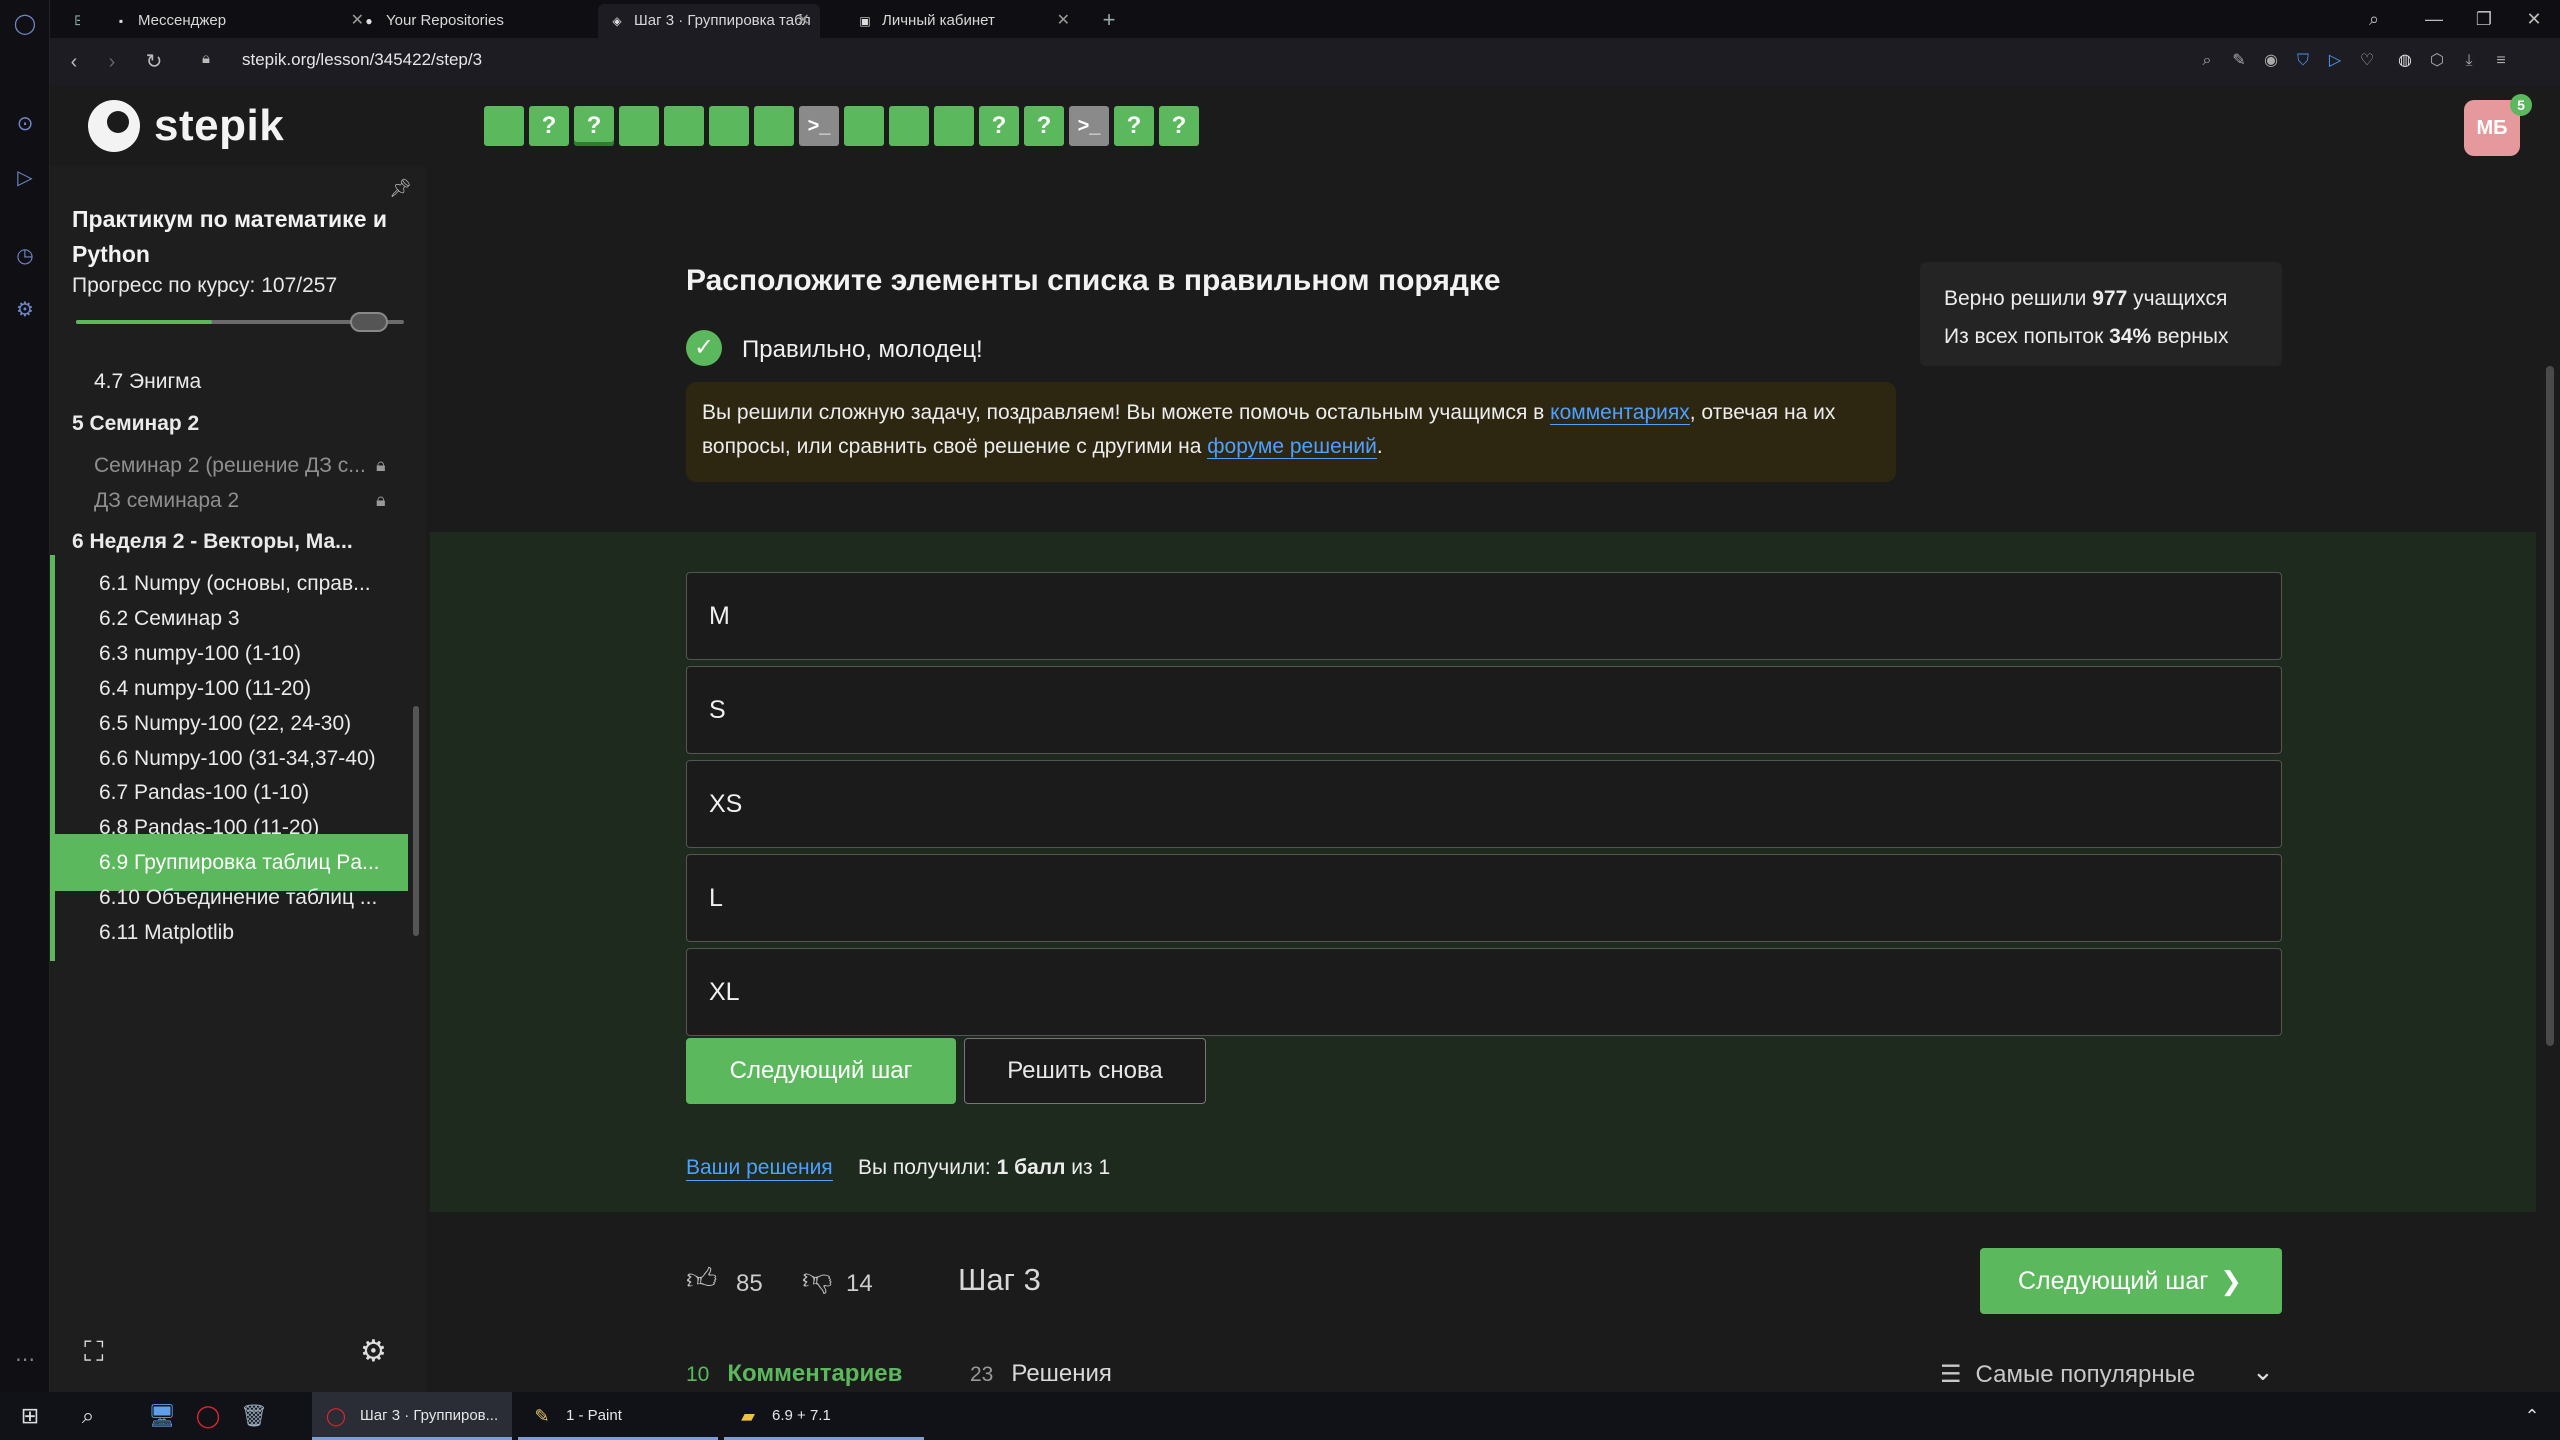 Image resolution: width=2560 pixels, height=1440 pixels. I want to click on tab-cabinet: ▣ Личный кабинет ✕, so click(963, 21).